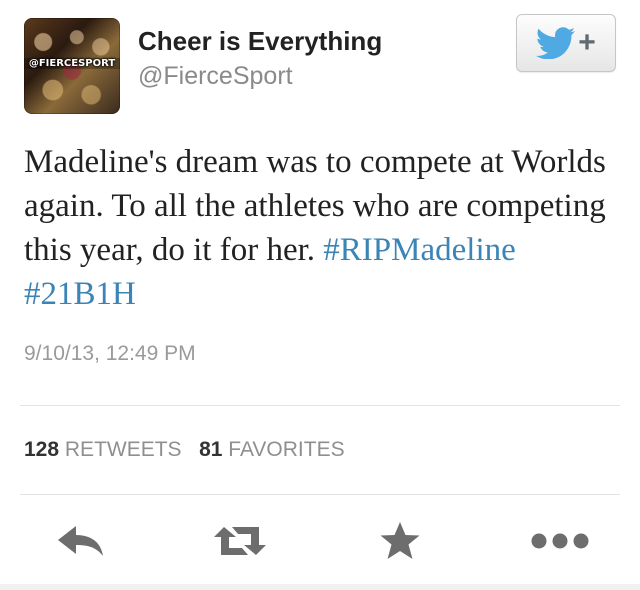 The height and width of the screenshot is (590, 640). I want to click on bottom-divider, so click(320, 587).